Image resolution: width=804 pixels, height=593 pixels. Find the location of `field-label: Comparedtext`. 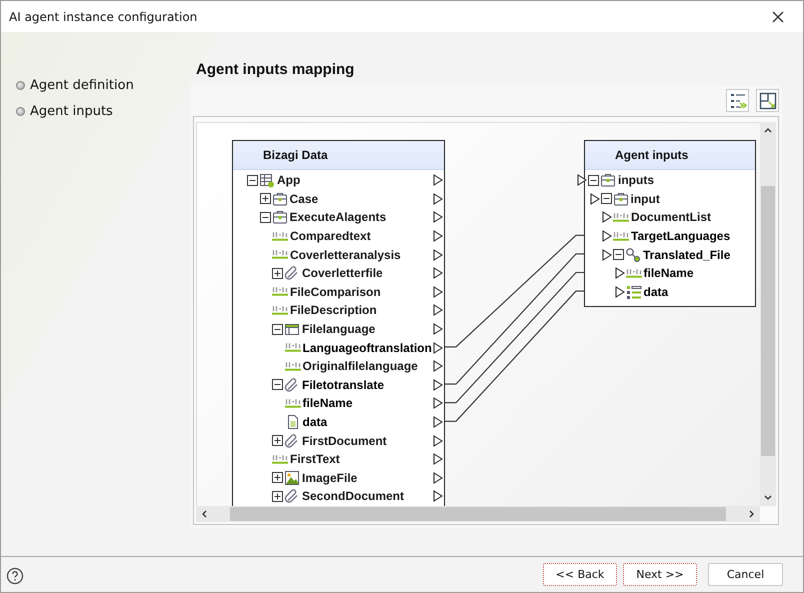

field-label: Comparedtext is located at coordinates (330, 236).